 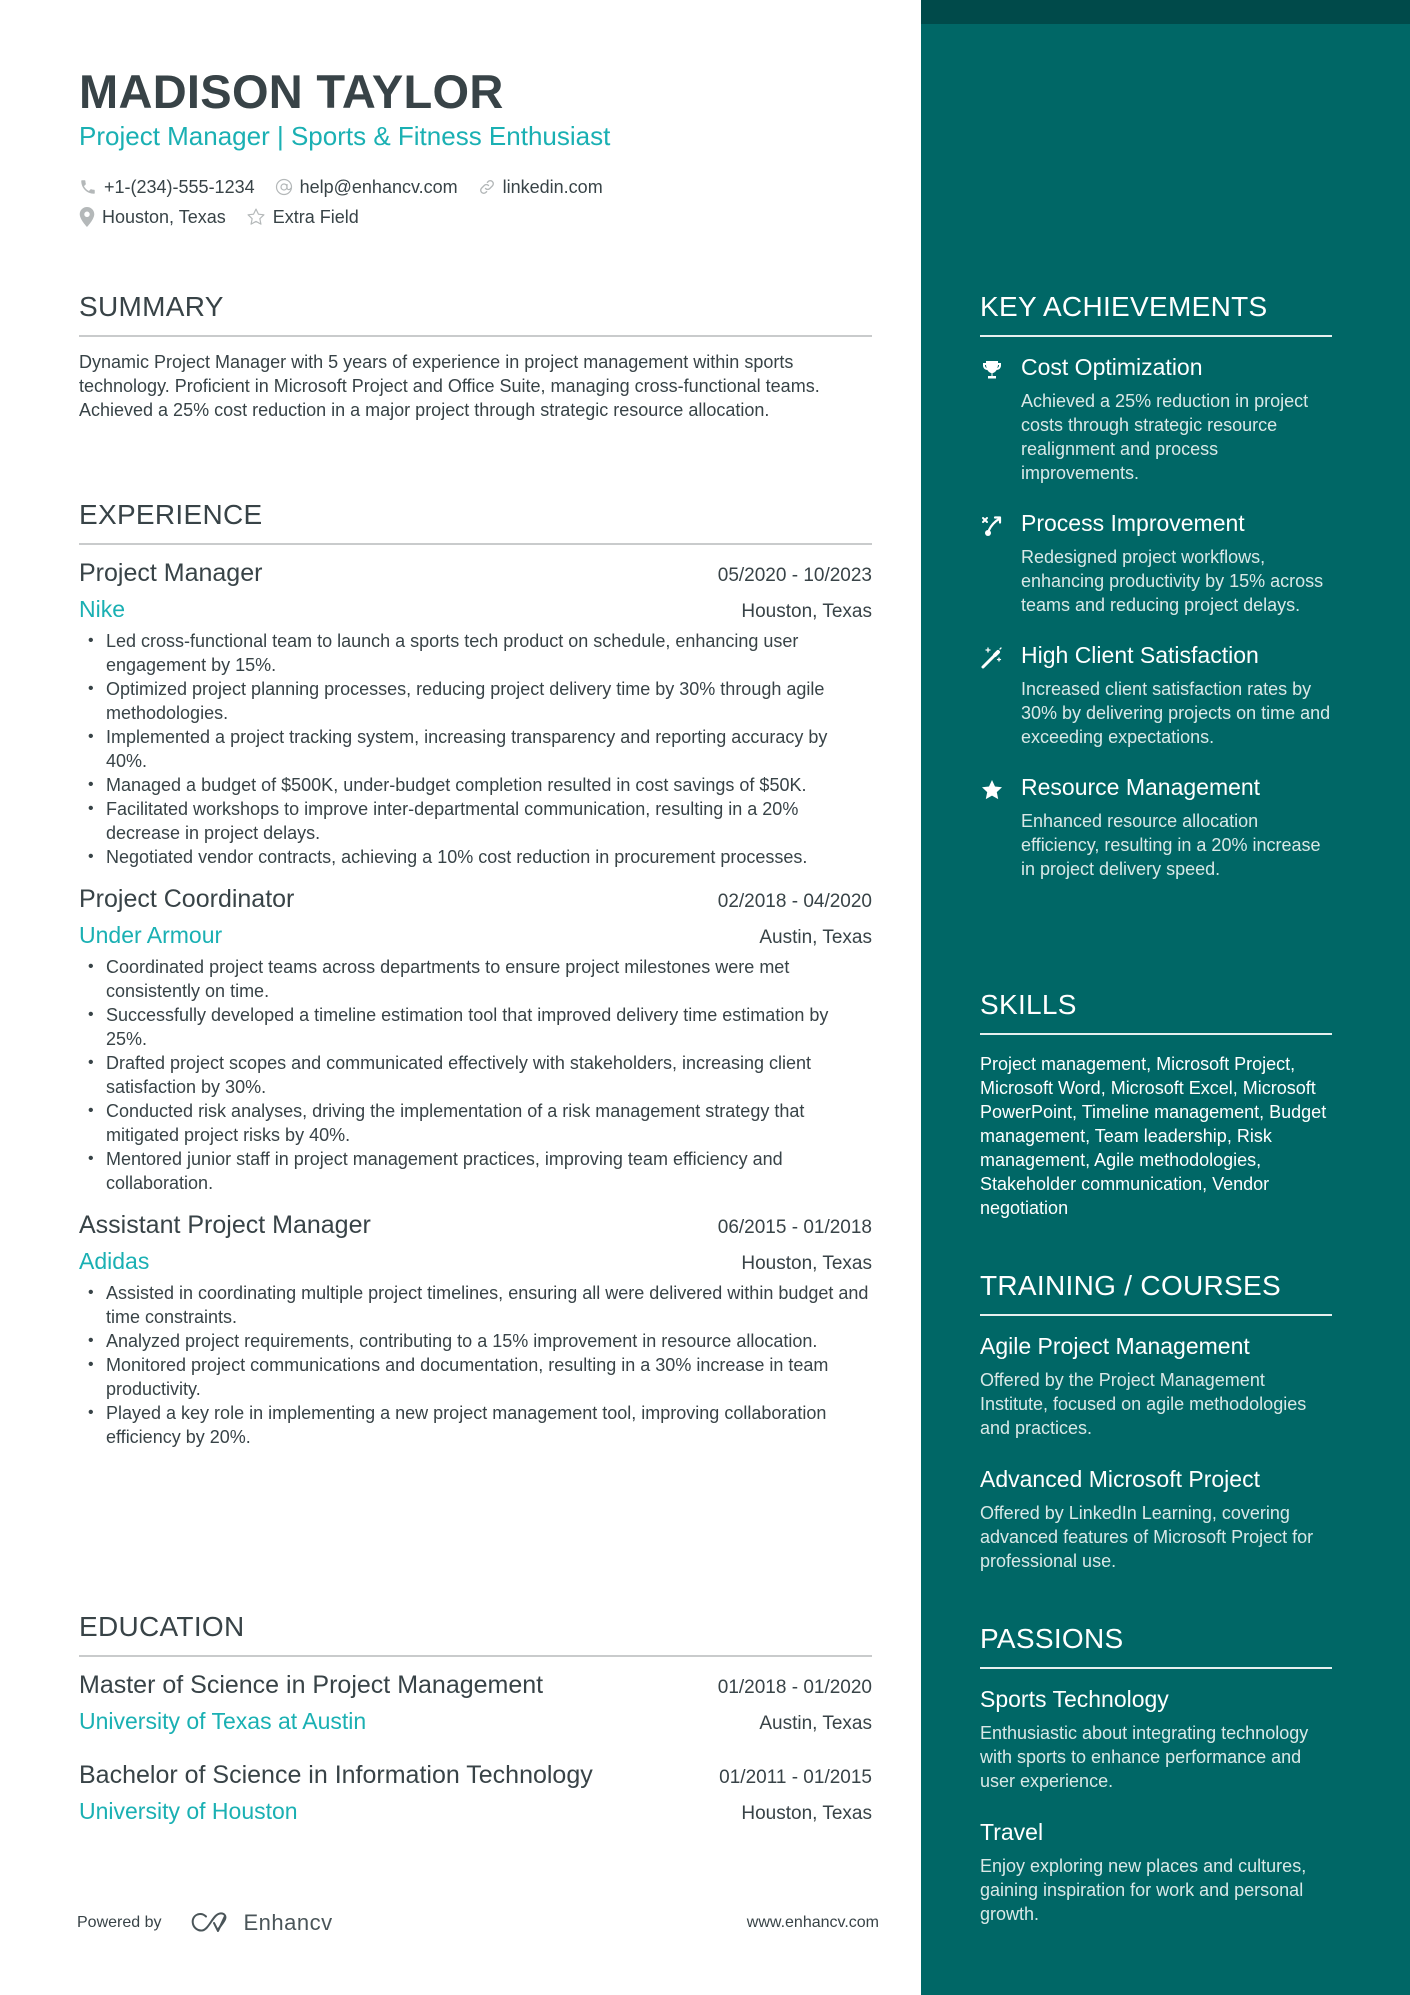 What do you see at coordinates (114, 1261) in the screenshot?
I see `job-company: Adidas` at bounding box center [114, 1261].